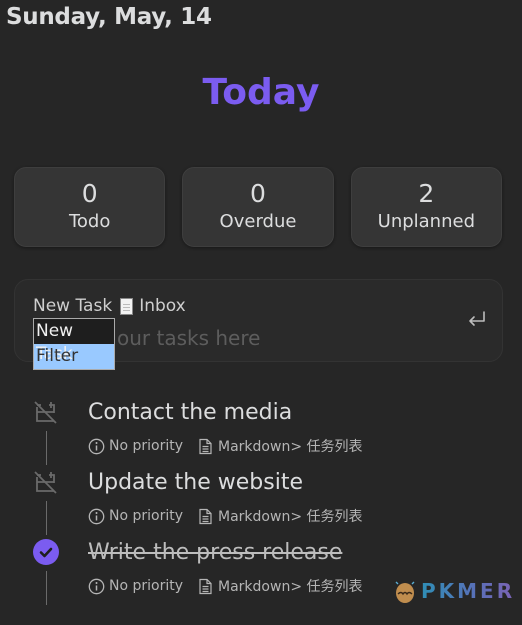 The width and height of the screenshot is (522, 625). What do you see at coordinates (426, 221) in the screenshot?
I see `stat-label: Unplanned` at bounding box center [426, 221].